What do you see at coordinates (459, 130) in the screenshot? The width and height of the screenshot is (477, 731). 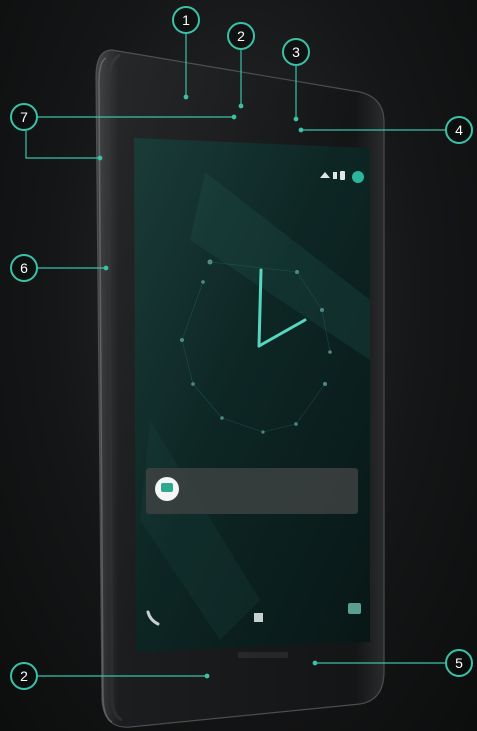 I see `callout-4: 4` at bounding box center [459, 130].